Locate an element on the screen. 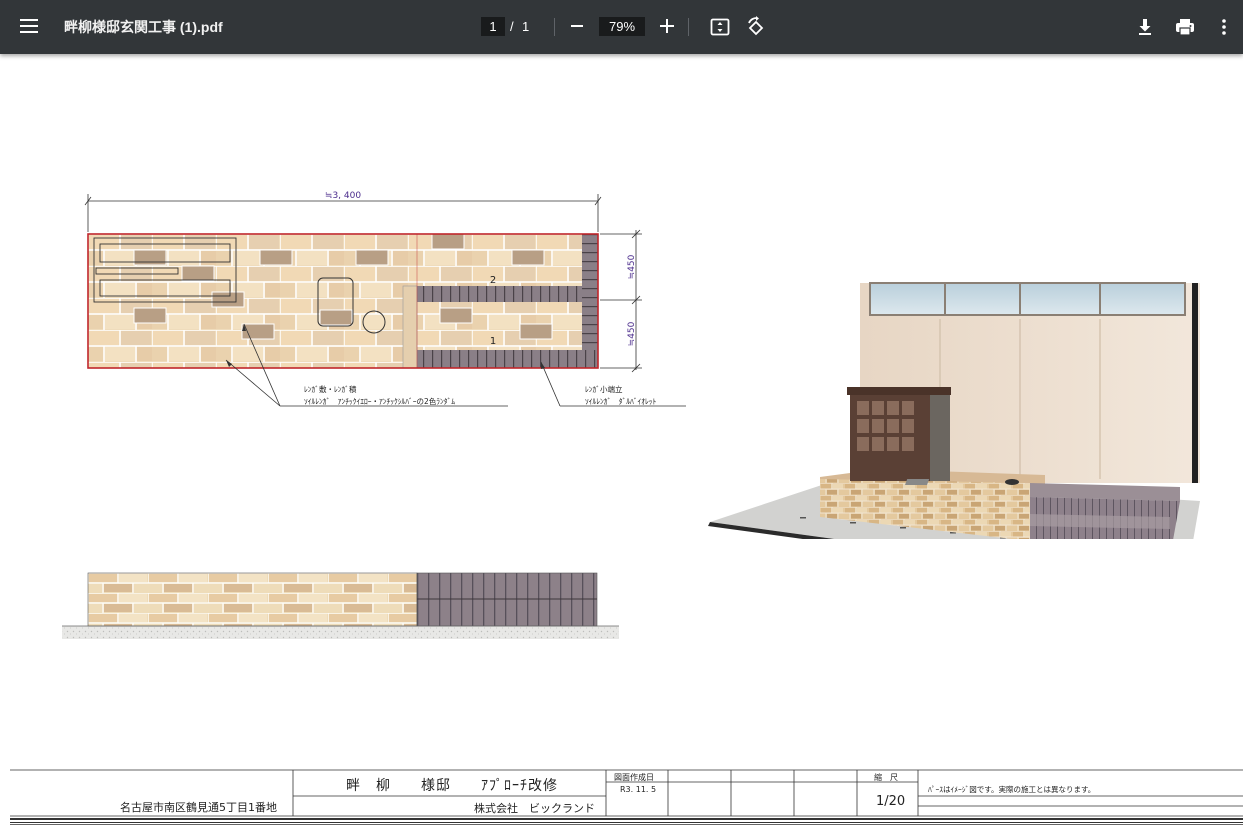 Image resolution: width=1243 pixels, height=827 pixels. print-icon is located at coordinates (1185, 27).